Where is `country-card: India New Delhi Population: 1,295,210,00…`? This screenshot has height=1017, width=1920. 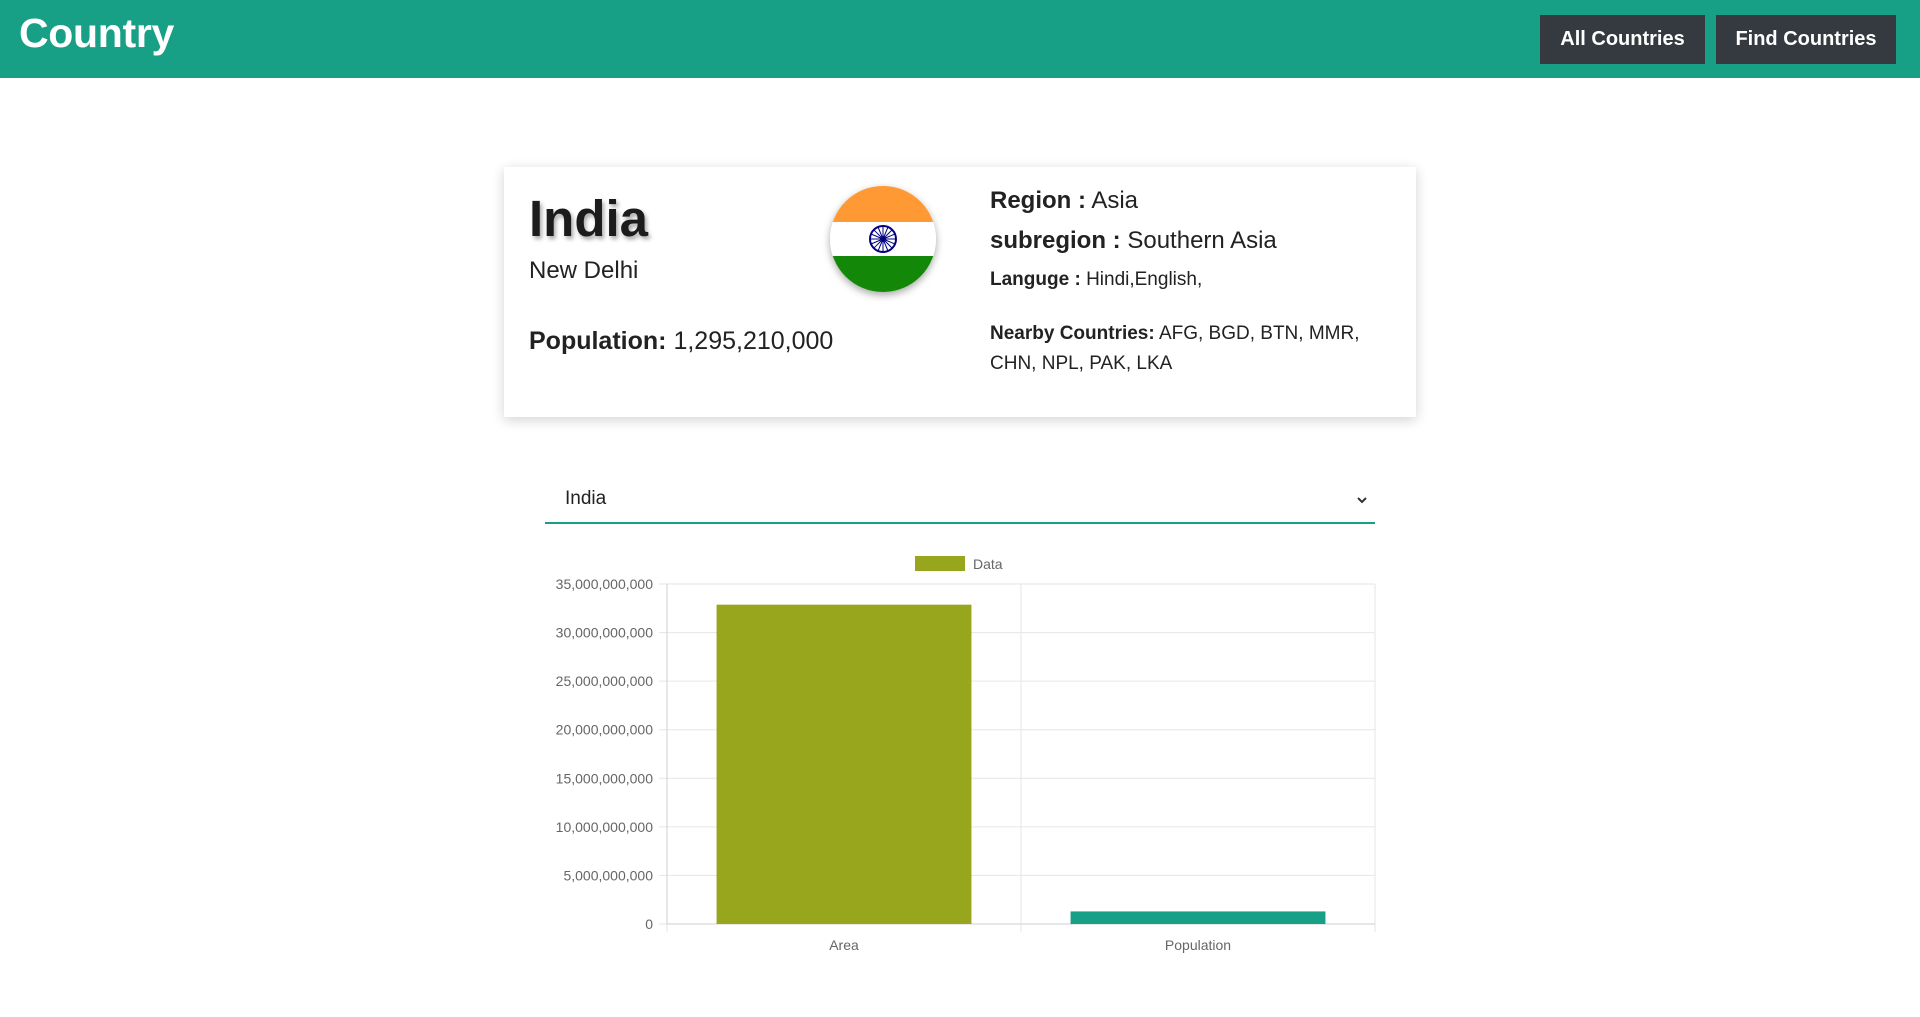 country-card: India New Delhi Population: 1,295,210,00… is located at coordinates (960, 292).